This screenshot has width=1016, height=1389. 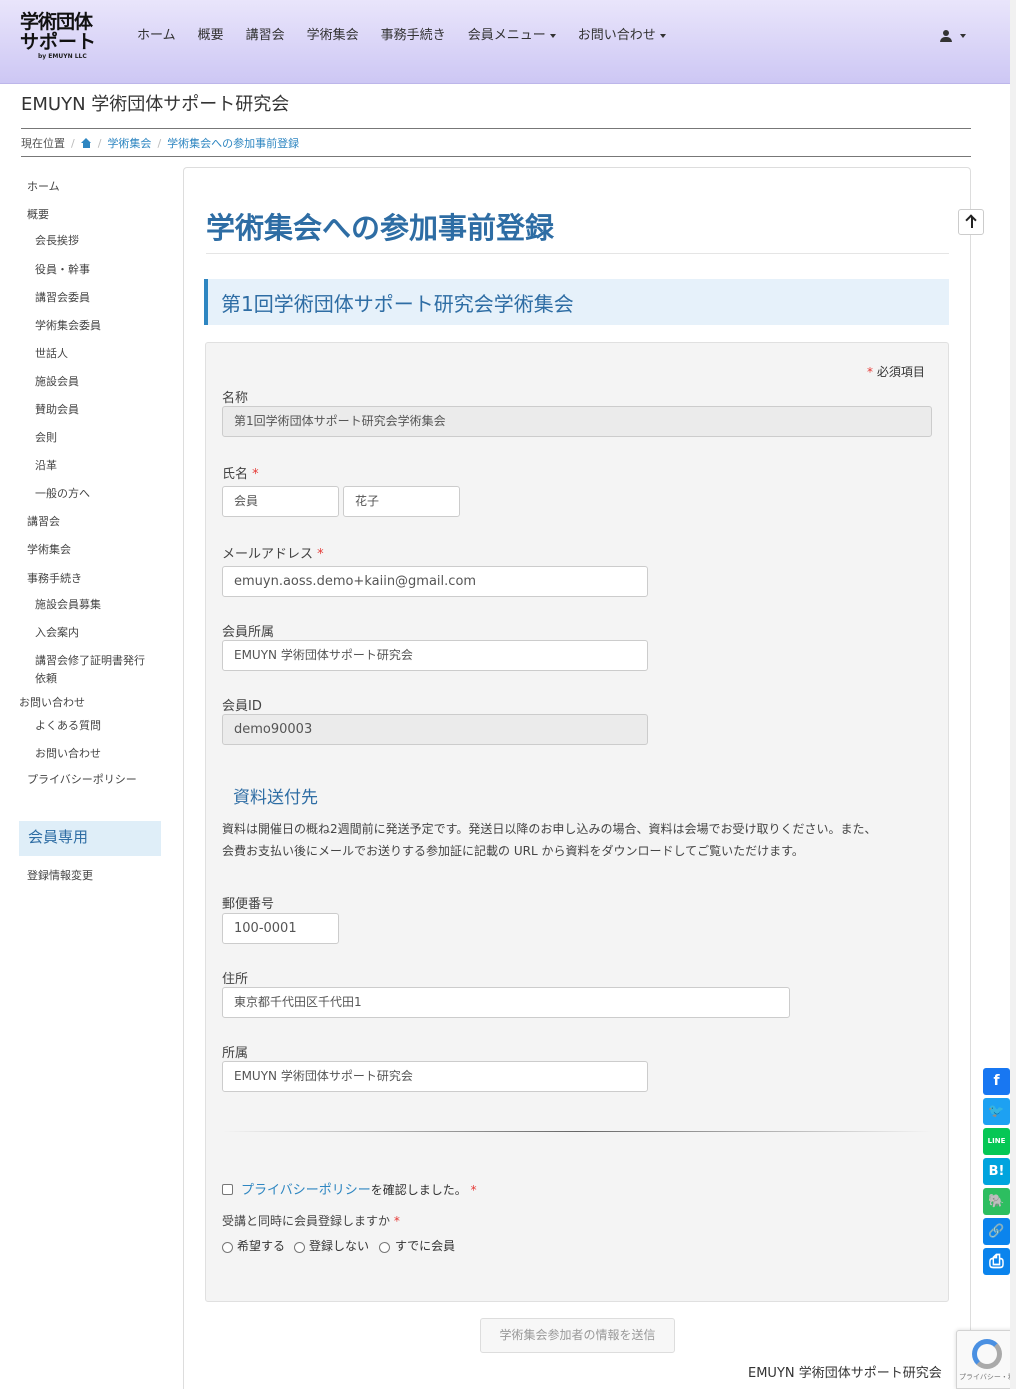 What do you see at coordinates (384, 1247) in the screenshot?
I see `register-option-radio-already` at bounding box center [384, 1247].